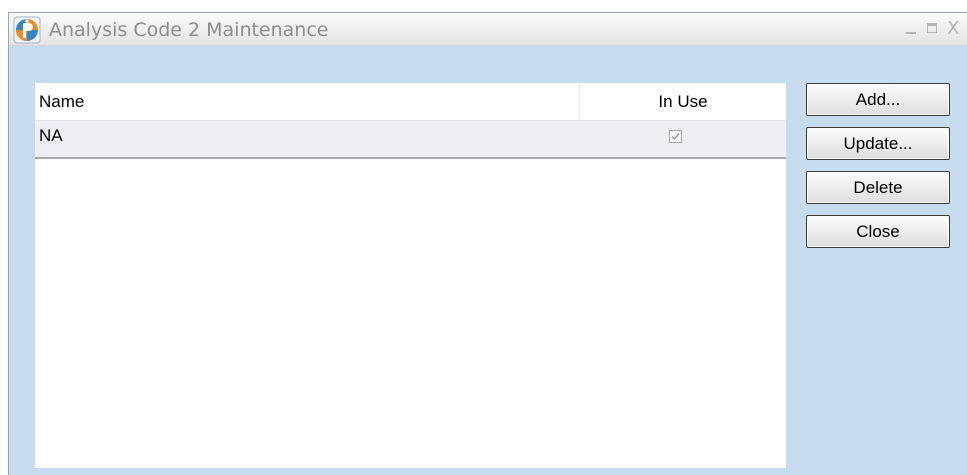 This screenshot has width=967, height=475. Describe the element at coordinates (488, 29) in the screenshot. I see `title-bar: Analysis Code 2 Maintenance X` at that location.